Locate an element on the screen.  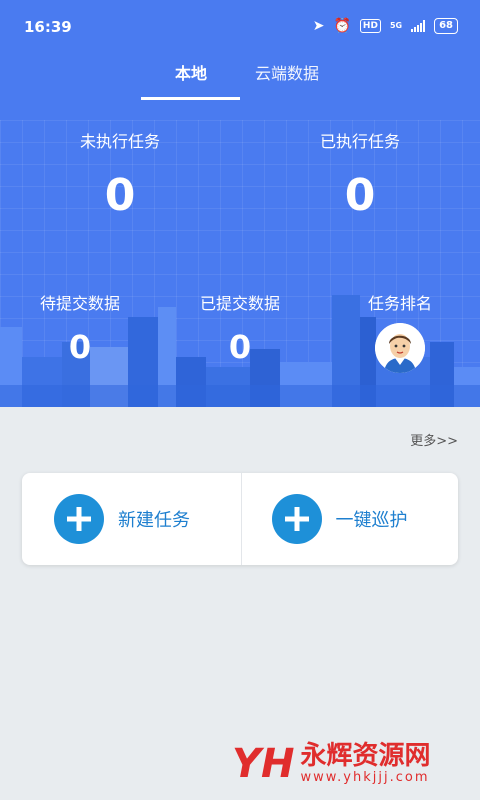
quick-actions-card: 新建任务 一键巡护 is located at coordinates (240, 519).